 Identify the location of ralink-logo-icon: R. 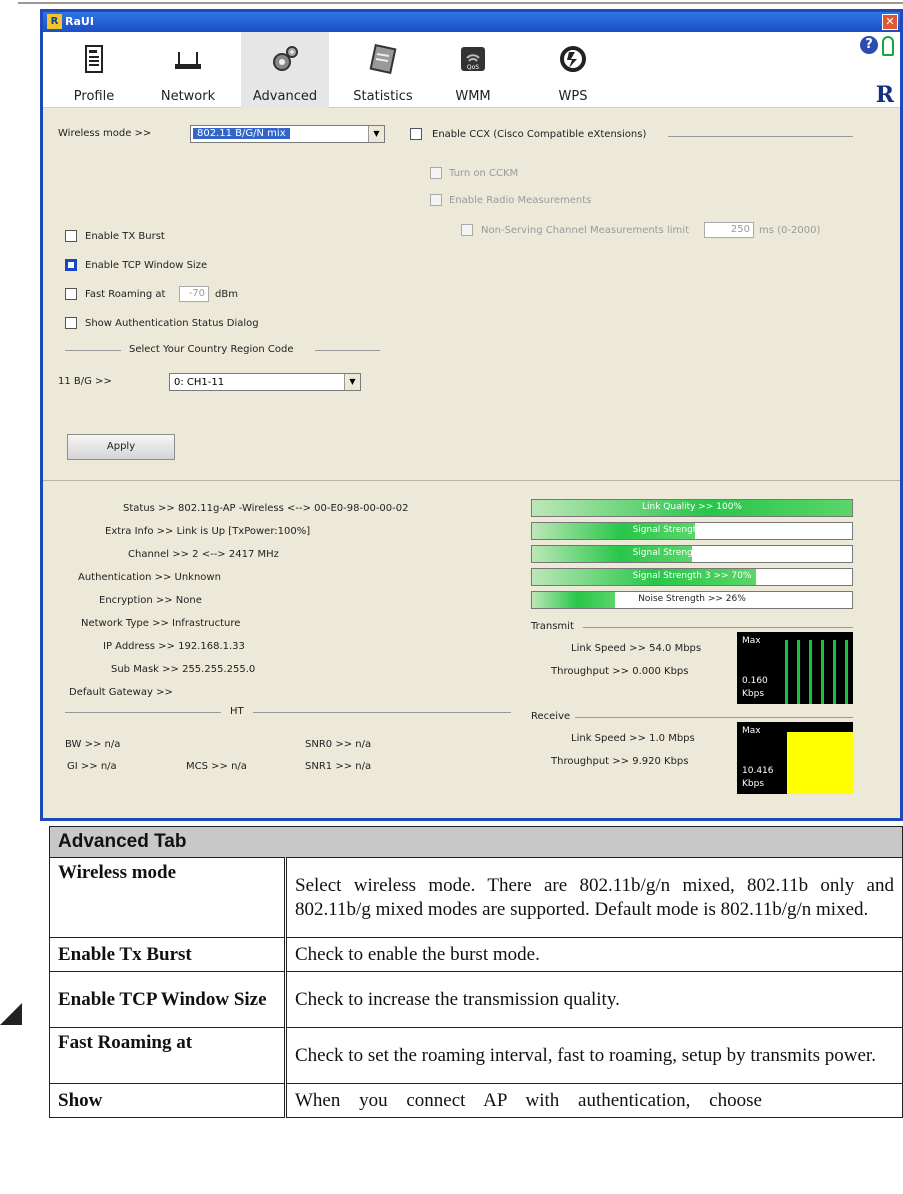
(884, 95).